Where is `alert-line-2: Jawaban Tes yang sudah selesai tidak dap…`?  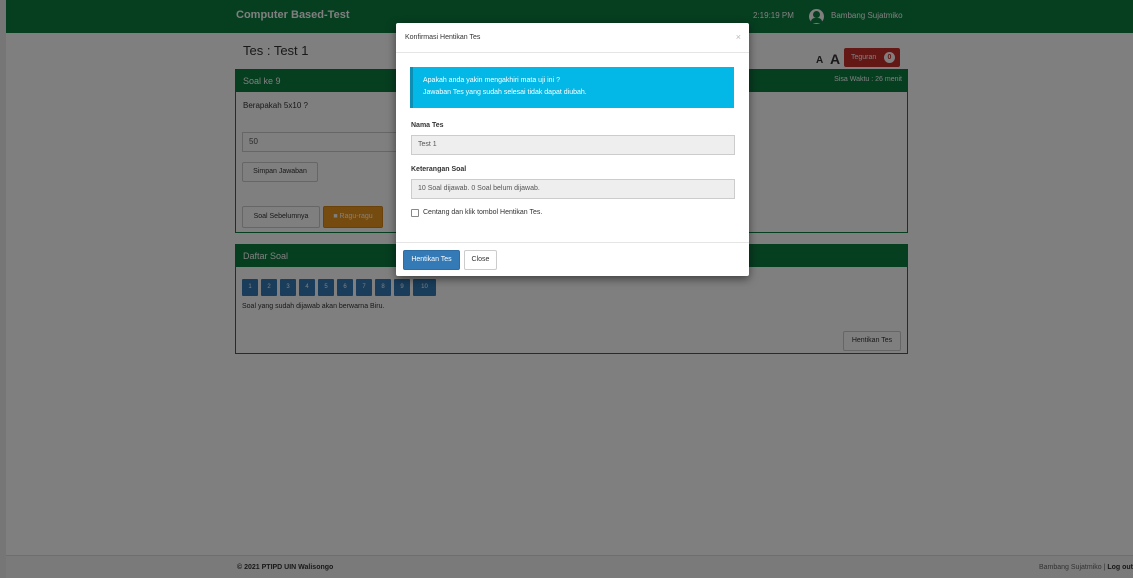
alert-line-2: Jawaban Tes yang sudah selesai tidak dap… is located at coordinates (505, 92).